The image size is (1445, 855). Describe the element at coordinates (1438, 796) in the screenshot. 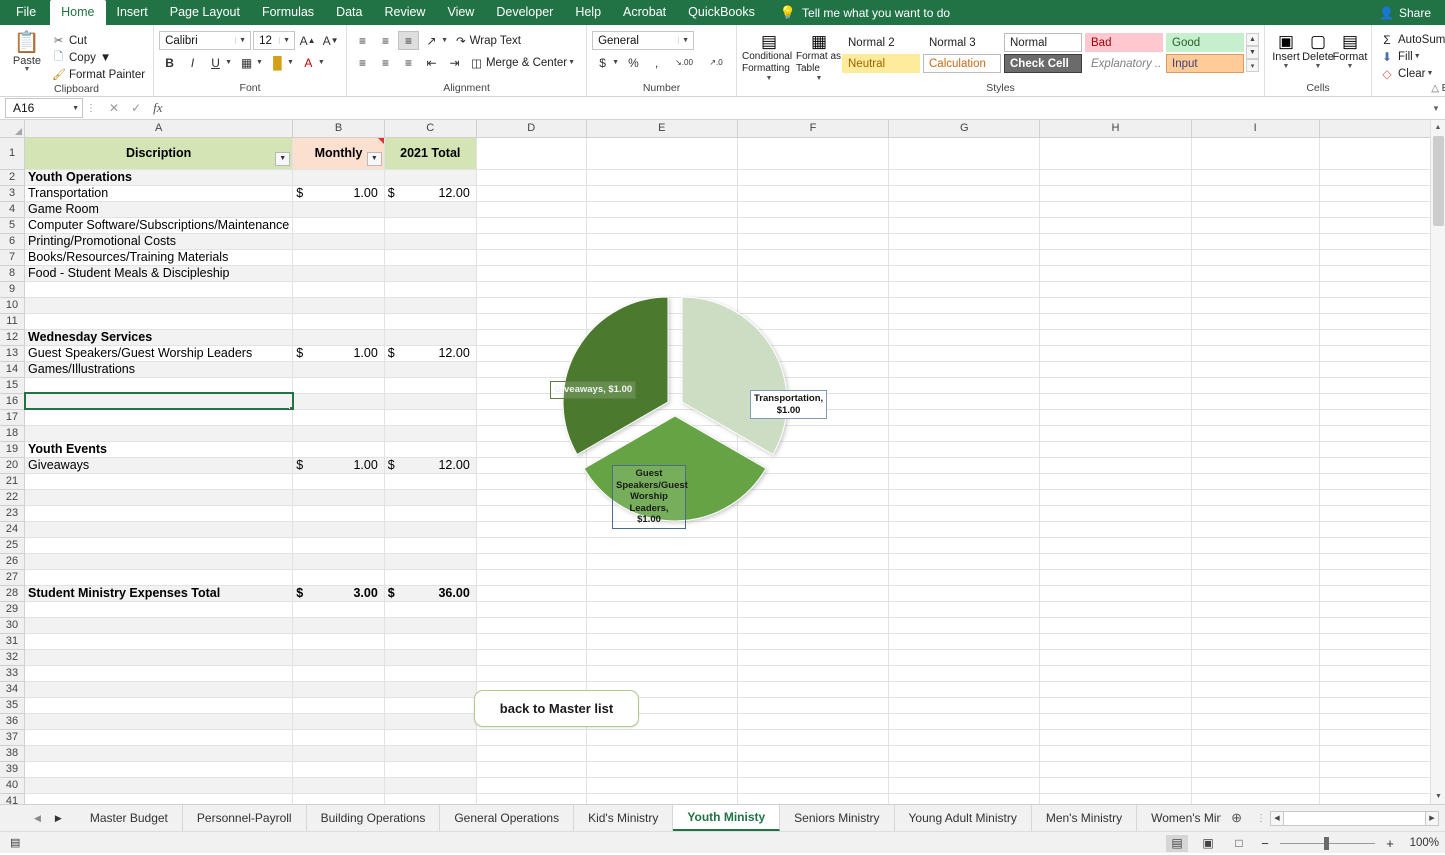

I see `scroll-down-button: ▼` at that location.